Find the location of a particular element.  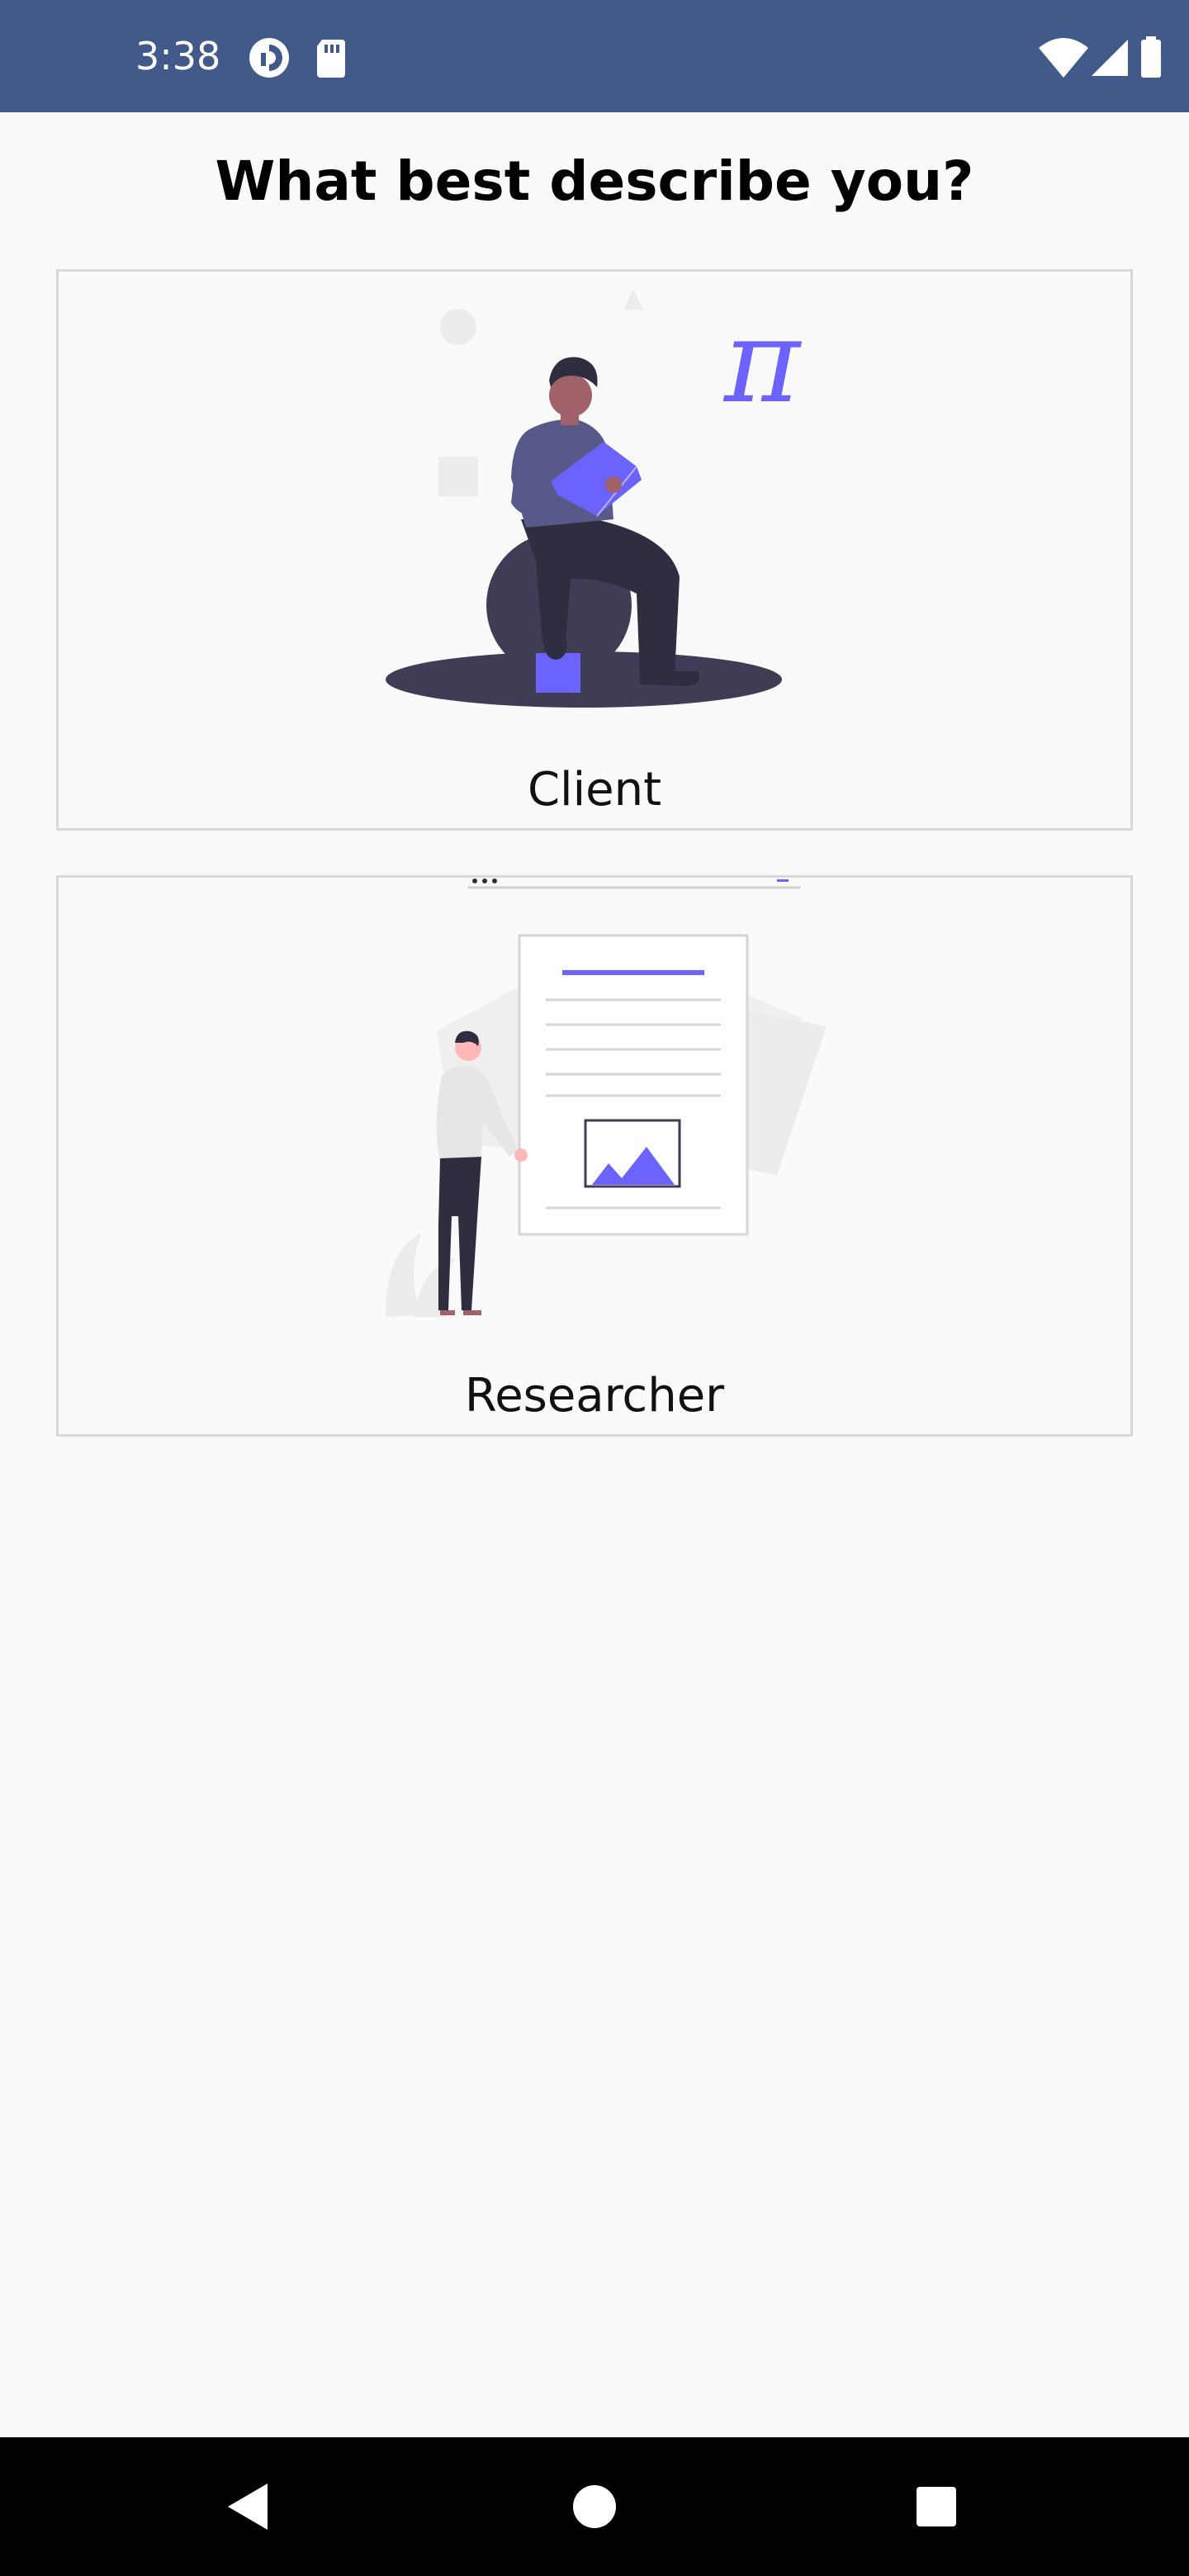

wifi-icon is located at coordinates (1063, 58).